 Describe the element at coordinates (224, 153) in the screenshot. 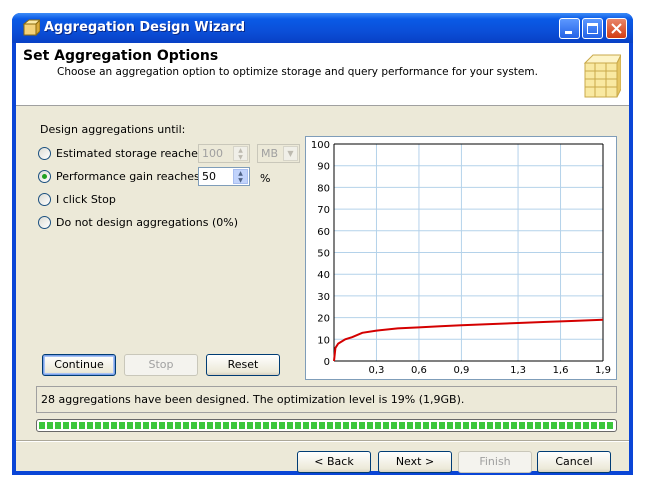

I see `storage-value-spinner: 100 ▲ ▼` at that location.